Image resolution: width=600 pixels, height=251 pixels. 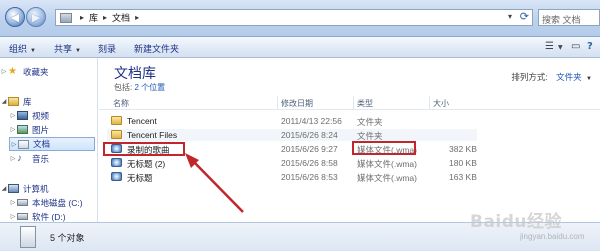 What do you see at coordinates (510, 16) in the screenshot?
I see `address-history-dropdown-icon: ▾` at bounding box center [510, 16].